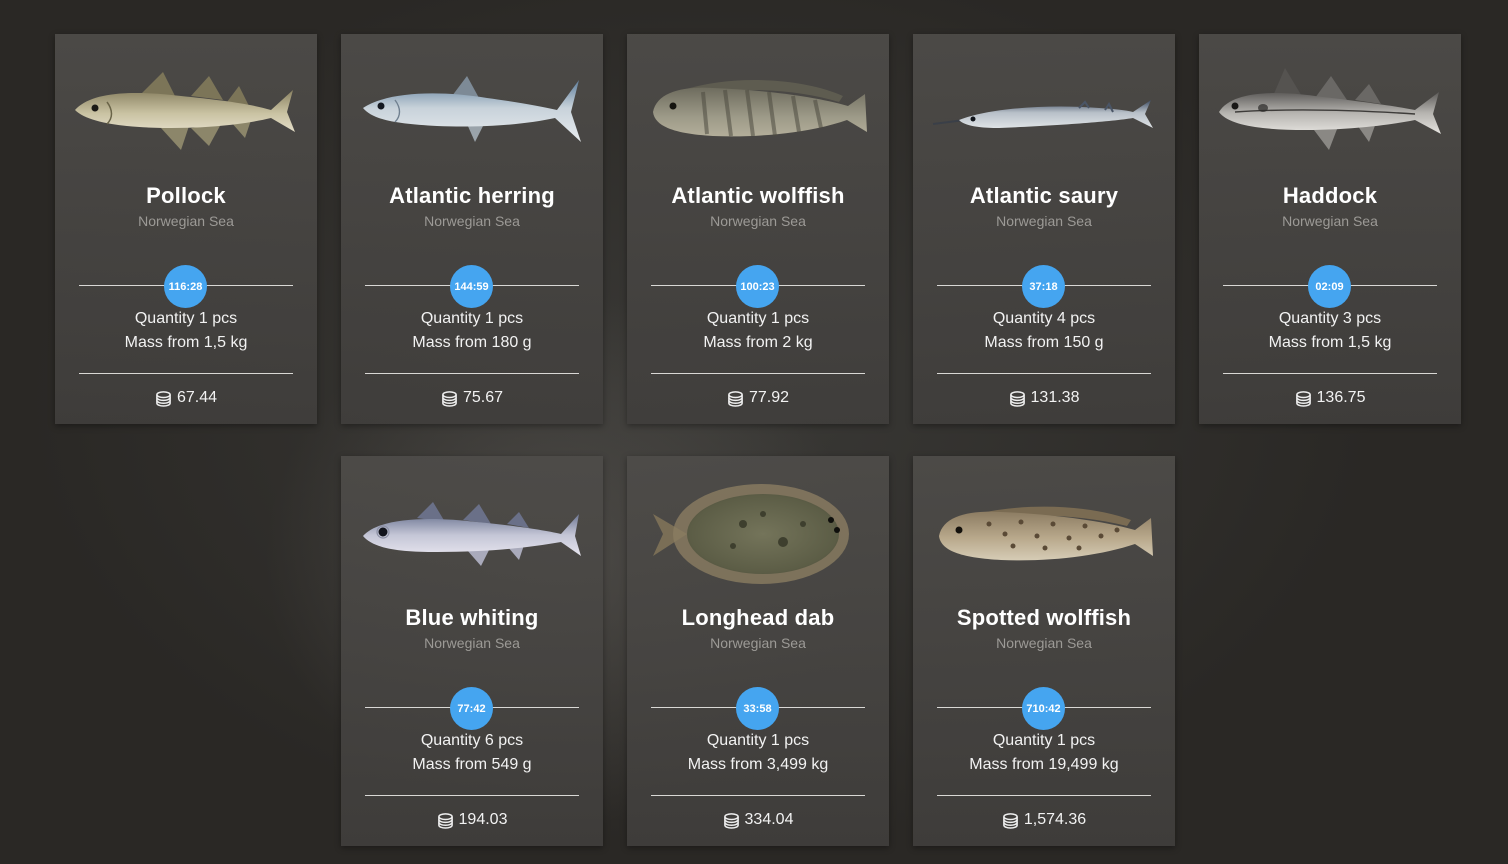  I want to click on mass-text: Mass from 150 g, so click(1044, 342).